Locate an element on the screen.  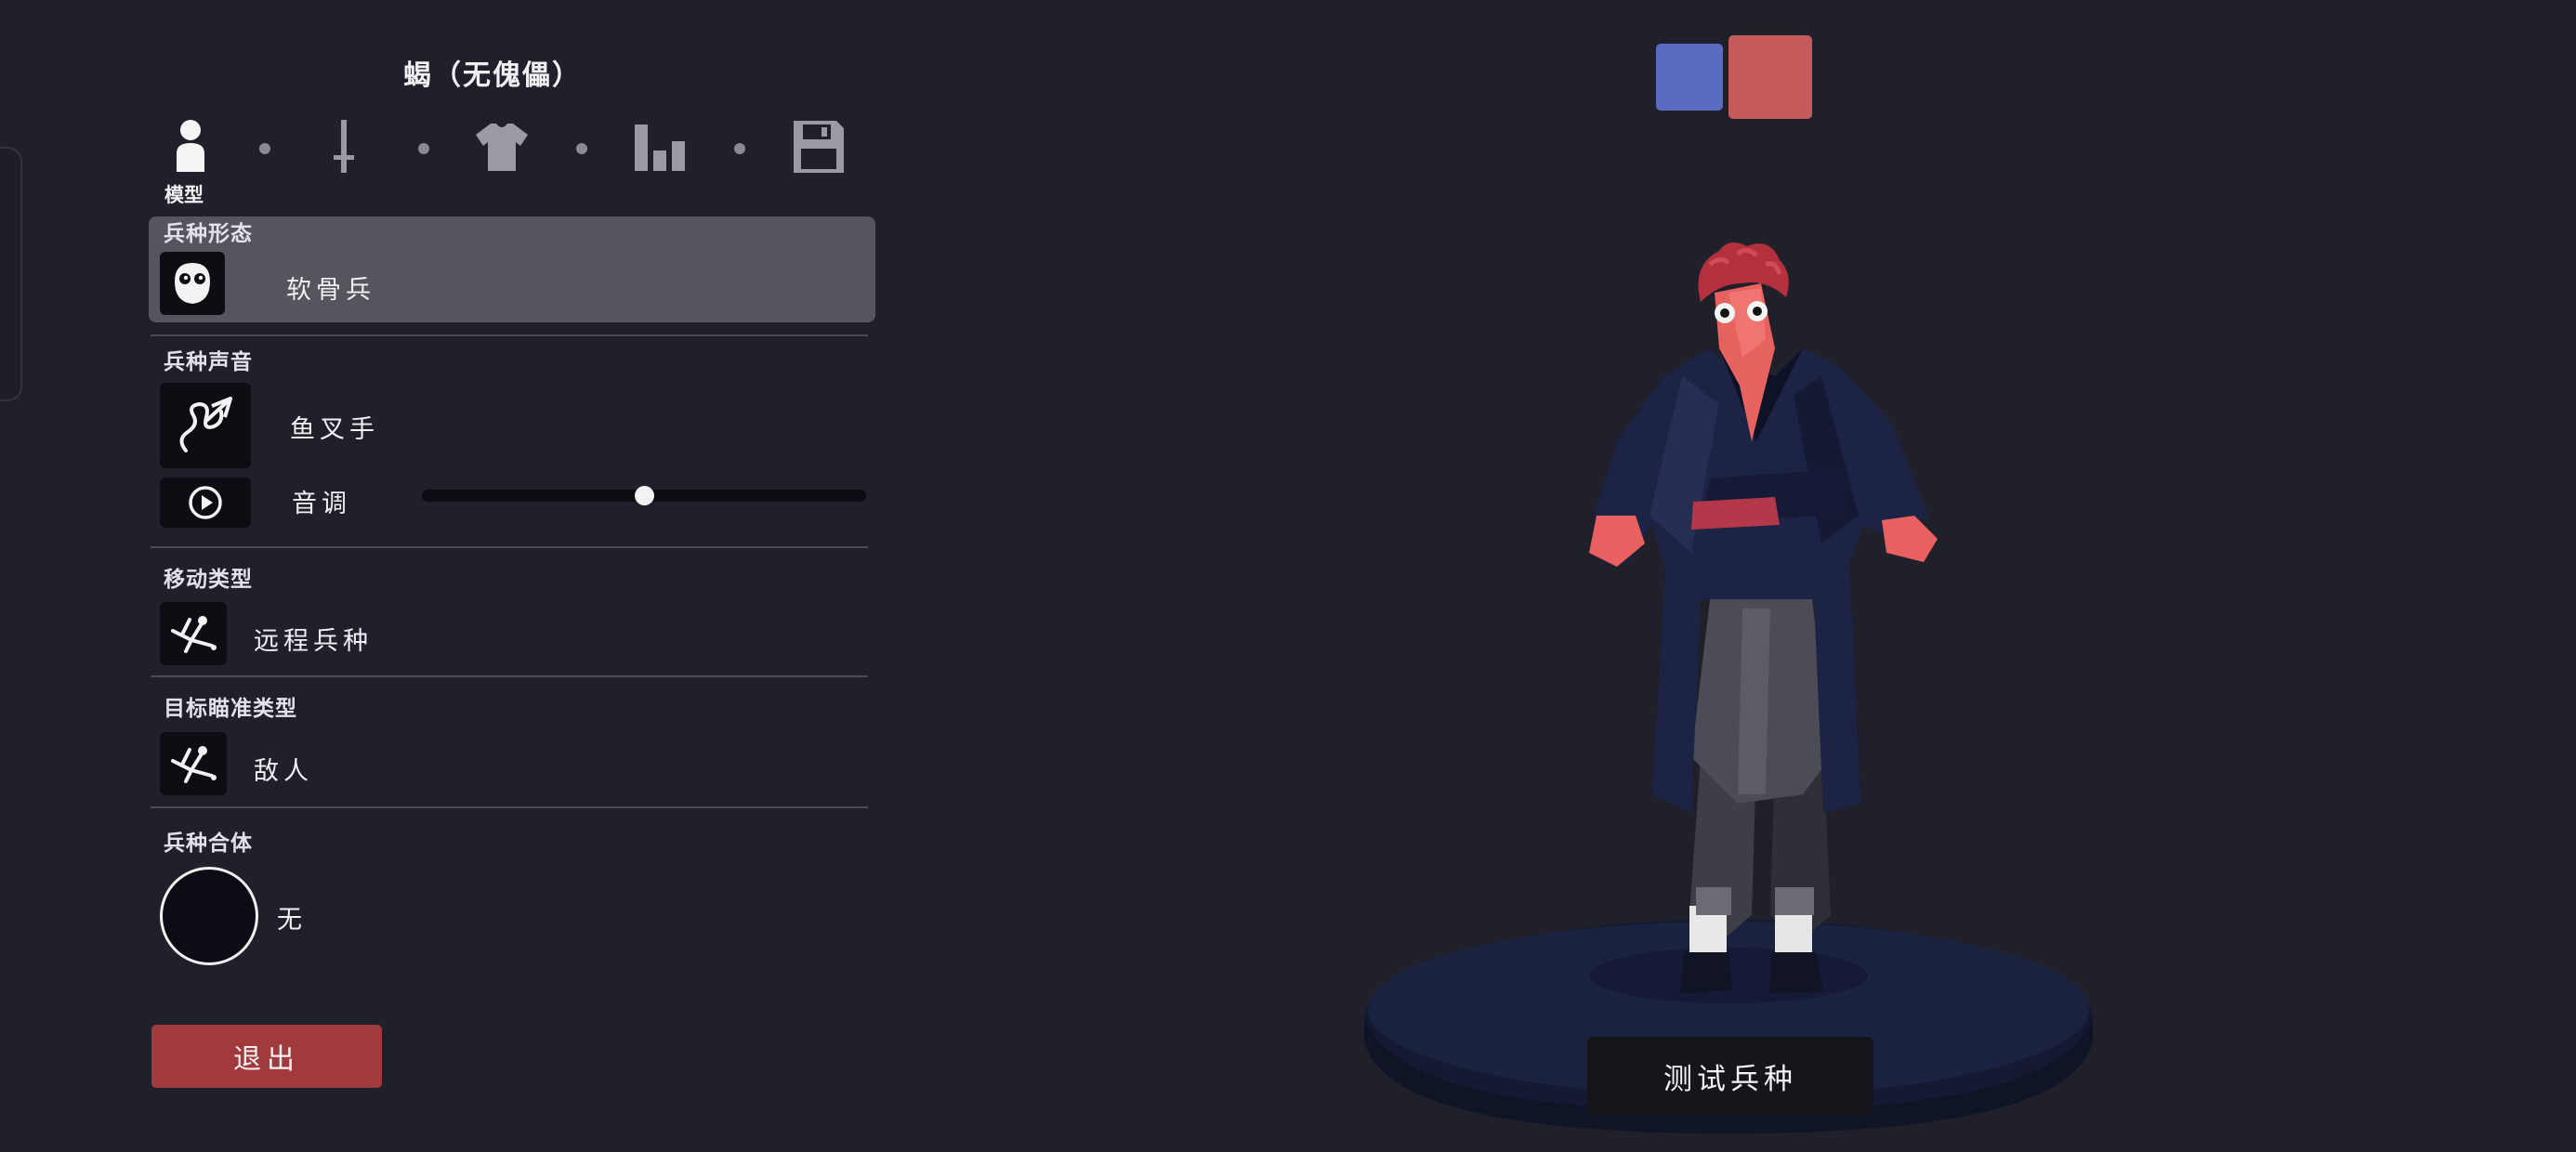
squiggle-arrow-icon is located at coordinates (205, 424).